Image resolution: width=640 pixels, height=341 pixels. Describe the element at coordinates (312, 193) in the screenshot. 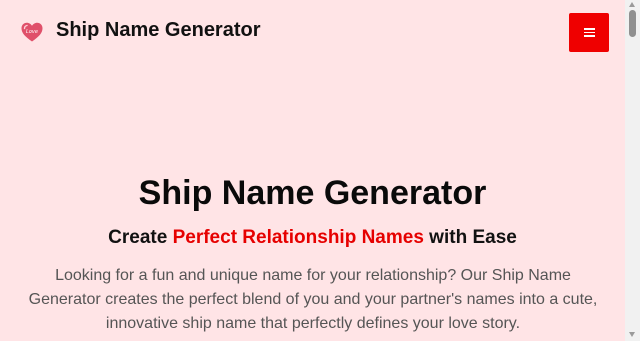

I see `page-title: Ship Name Generator` at that location.